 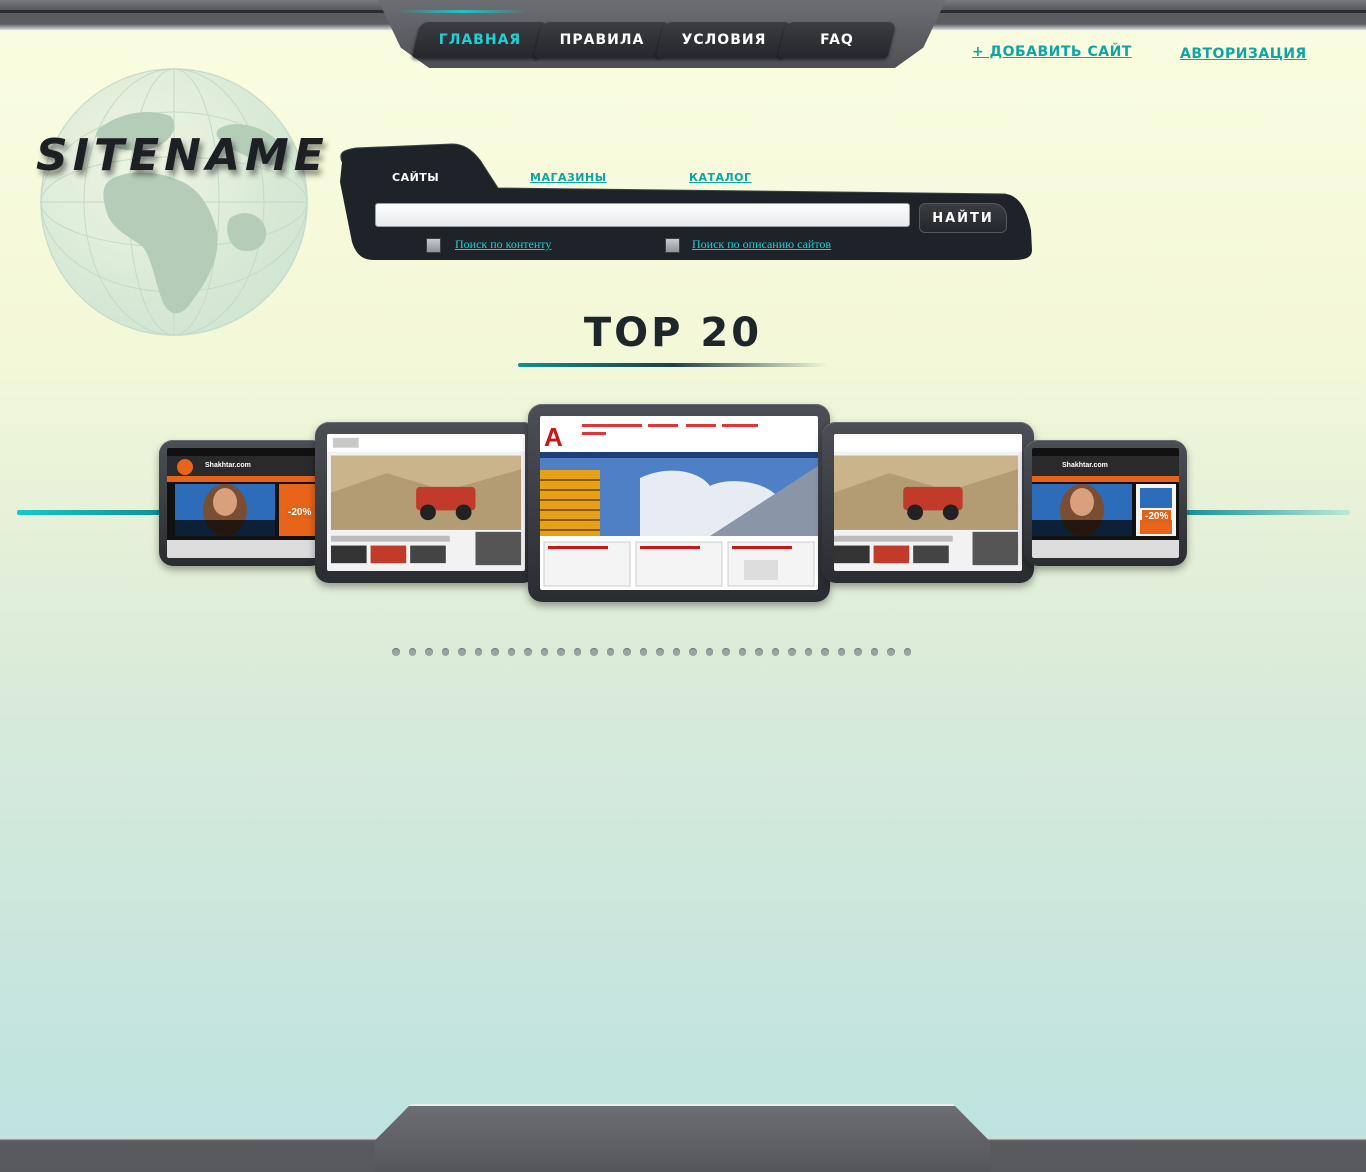 I want to click on nav-tab-faq-label: FAQ, so click(x=837, y=40).